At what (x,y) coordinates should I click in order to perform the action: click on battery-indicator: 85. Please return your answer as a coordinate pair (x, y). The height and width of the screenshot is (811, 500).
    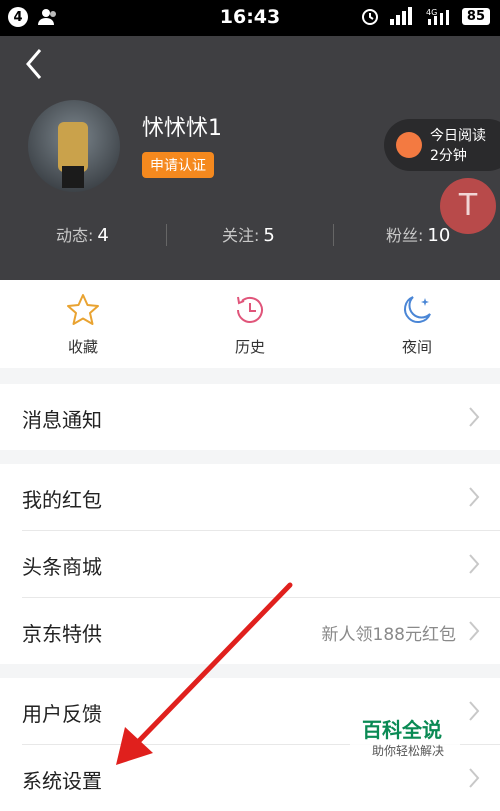
    Looking at the image, I should click on (475, 16).